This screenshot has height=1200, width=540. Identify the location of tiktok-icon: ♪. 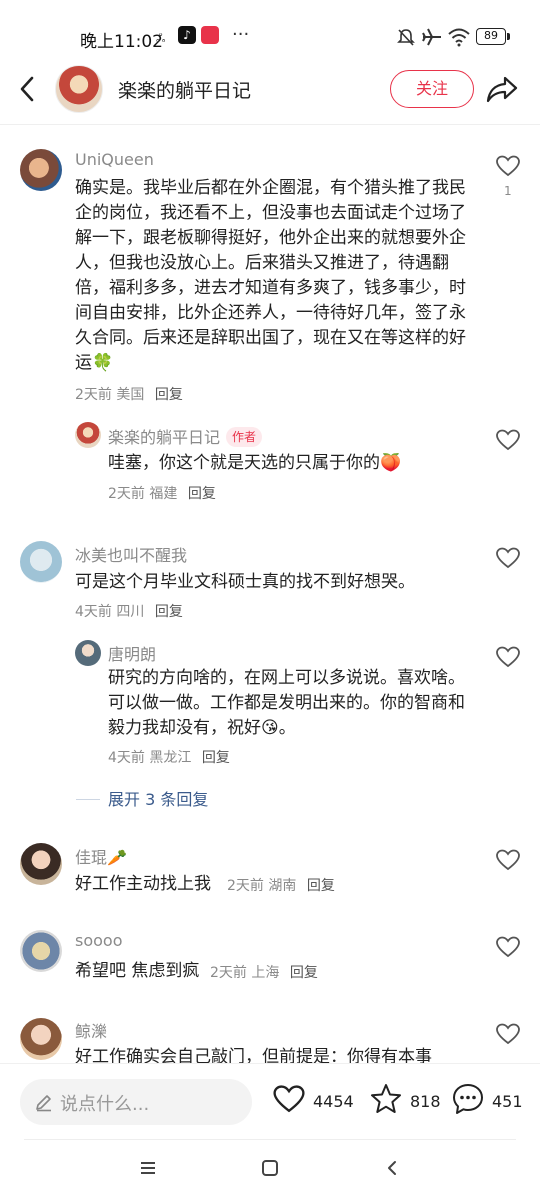
(187, 35).